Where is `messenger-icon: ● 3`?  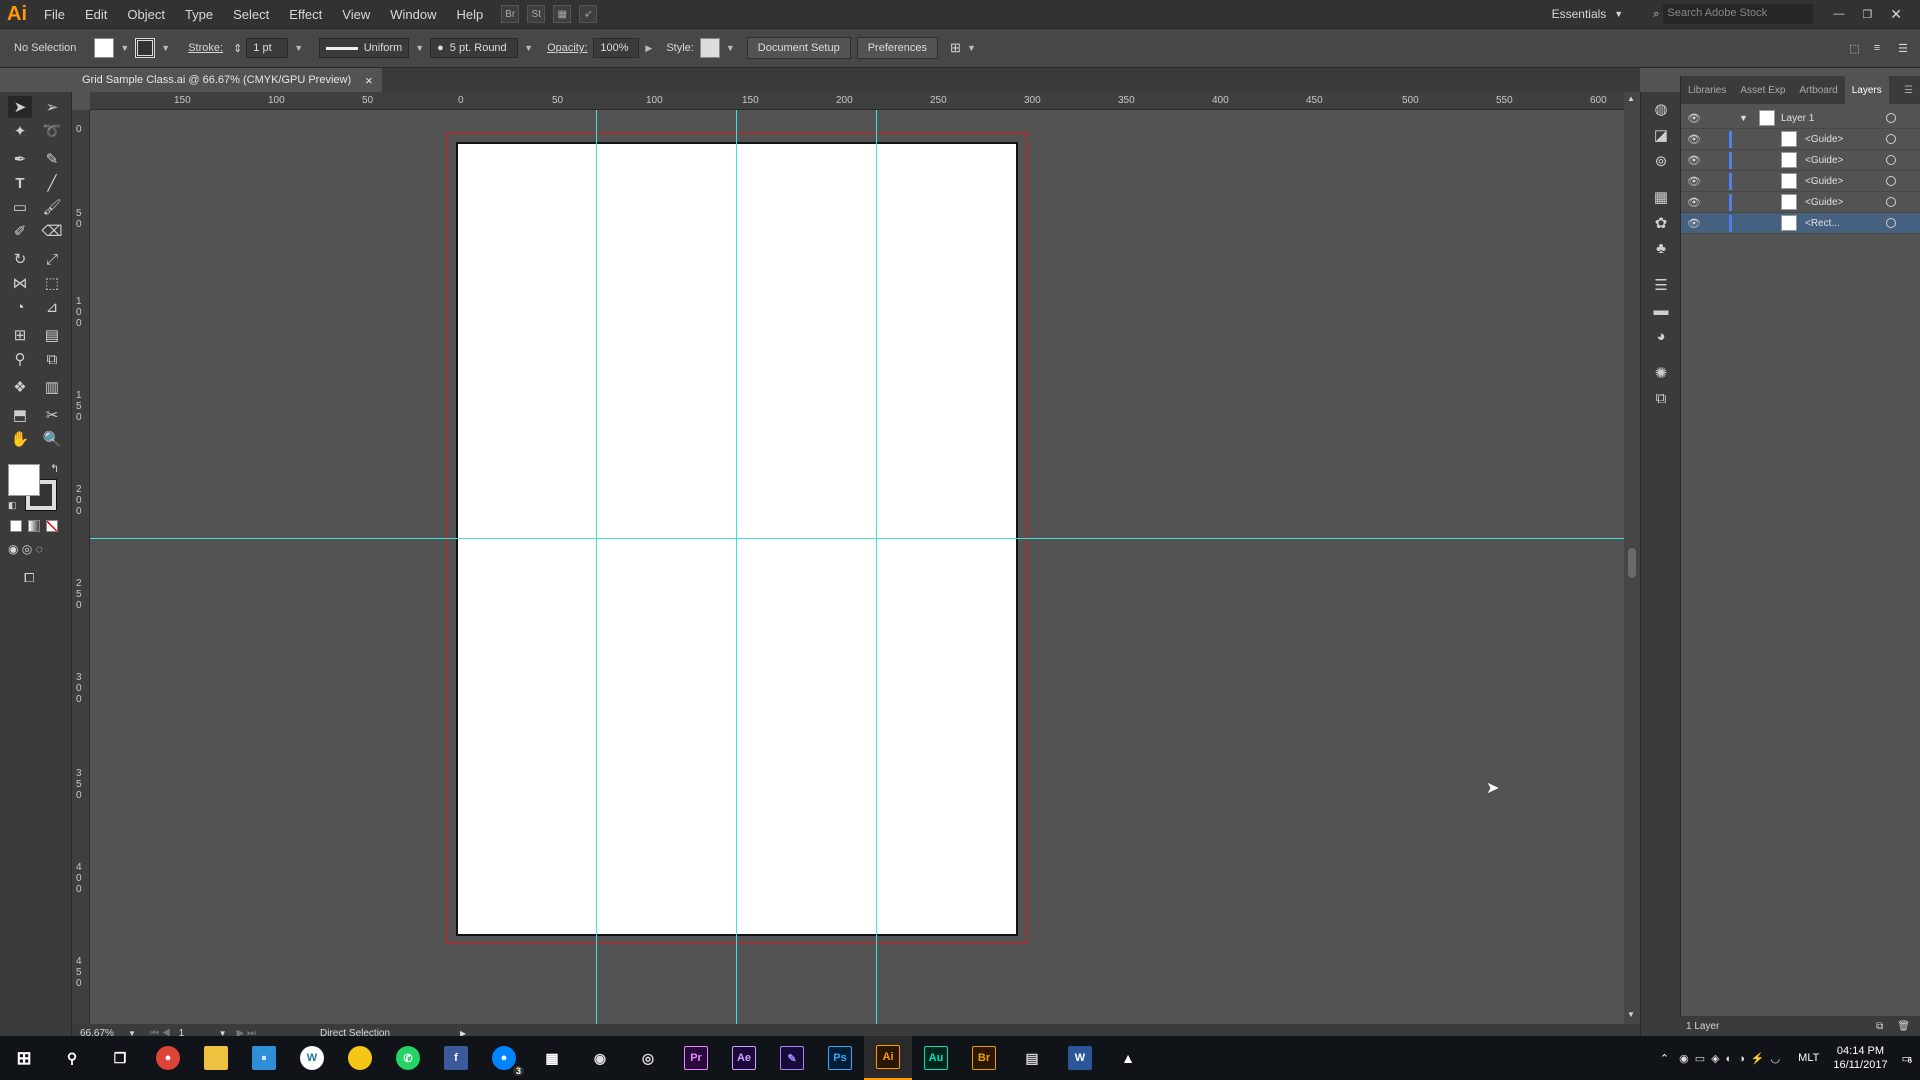 messenger-icon: ● 3 is located at coordinates (504, 1058).